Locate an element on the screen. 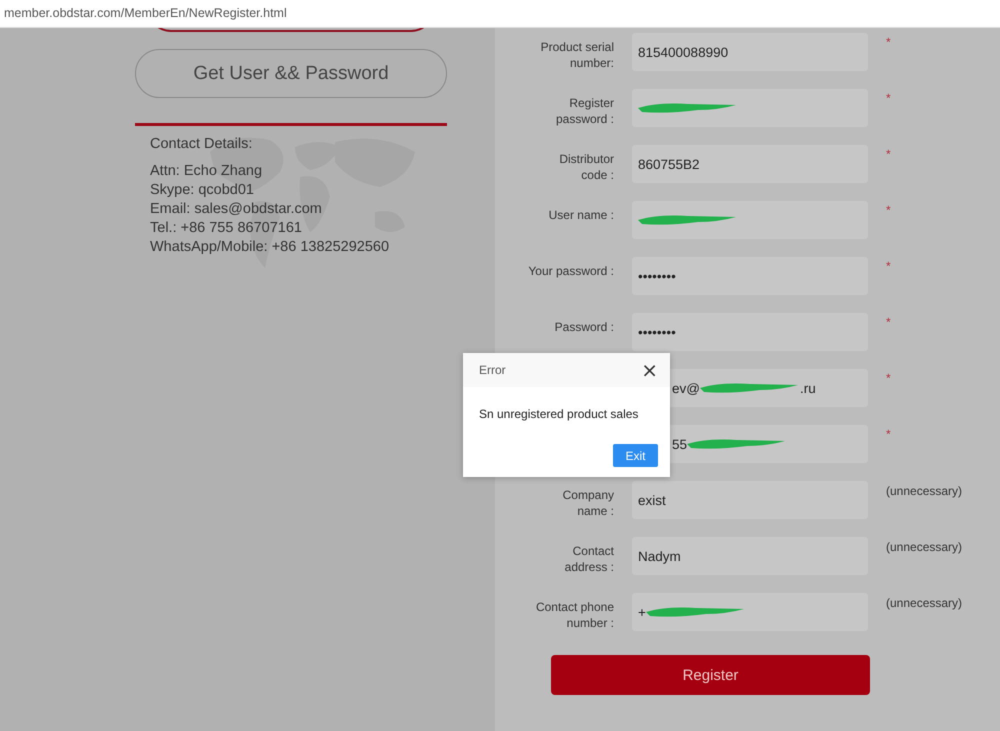  input-field: exist is located at coordinates (750, 500).